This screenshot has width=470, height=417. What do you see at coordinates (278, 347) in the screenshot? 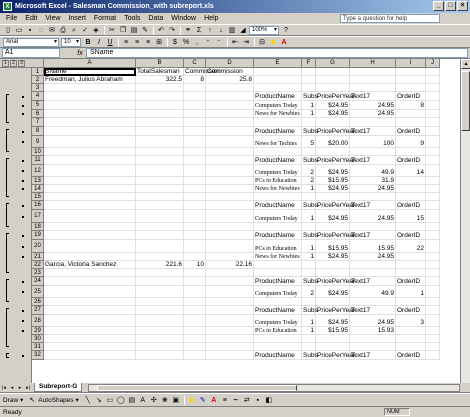
I see `cell-e31` at bounding box center [278, 347].